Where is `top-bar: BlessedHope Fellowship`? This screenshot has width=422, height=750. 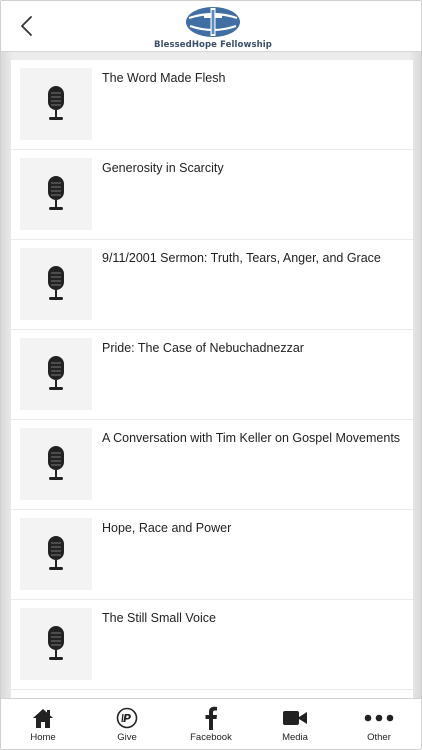 top-bar: BlessedHope Fellowship is located at coordinates (211, 26).